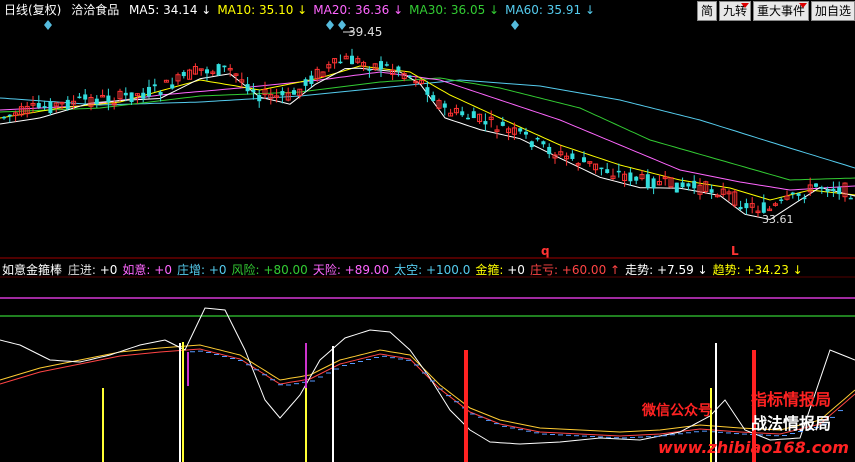 The width and height of the screenshot is (855, 462). I want to click on ma-readout-3: MA30: 36.05 ↓, so click(454, 10).